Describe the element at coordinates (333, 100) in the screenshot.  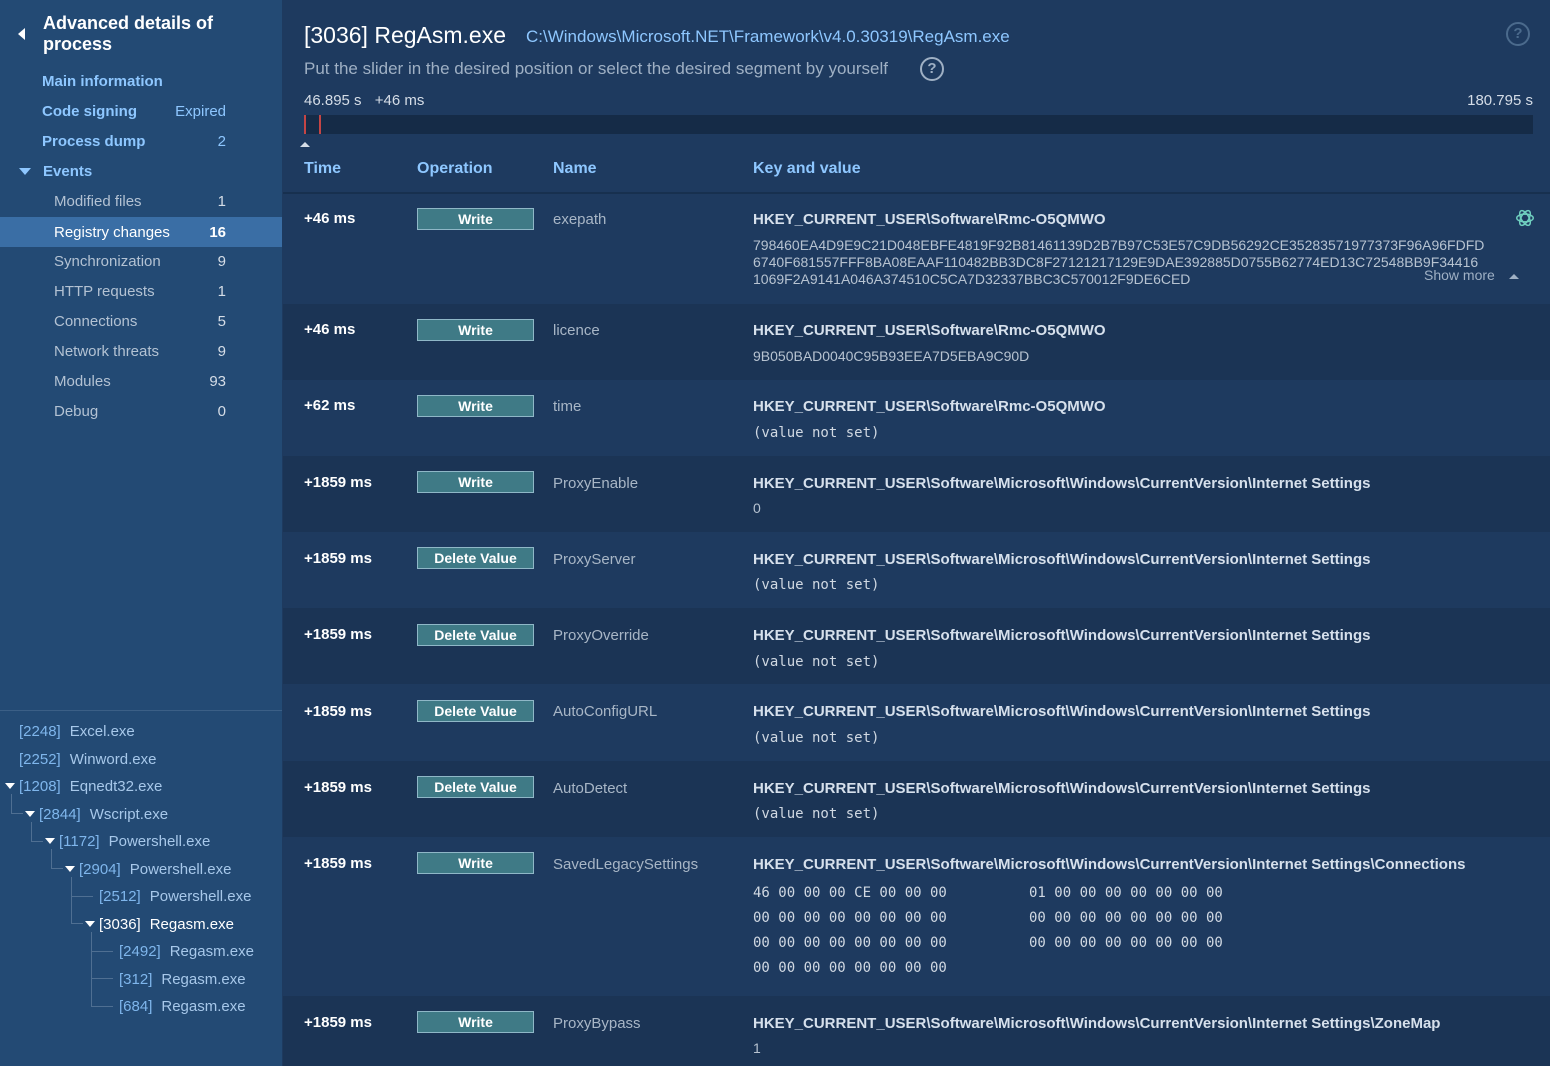
I see `timeline-start-time: 46.895 s` at that location.